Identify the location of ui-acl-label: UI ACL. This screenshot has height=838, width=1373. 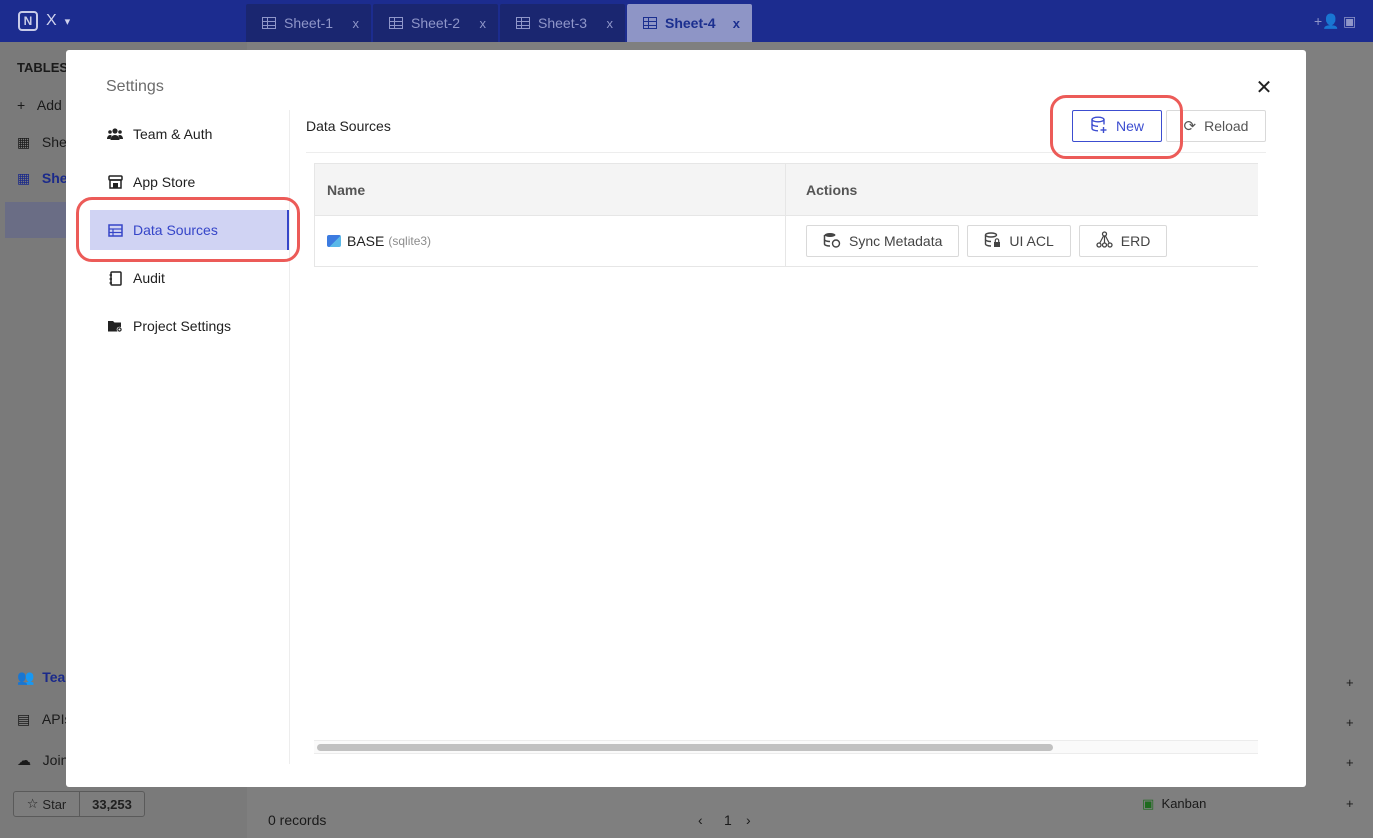
(1031, 241).